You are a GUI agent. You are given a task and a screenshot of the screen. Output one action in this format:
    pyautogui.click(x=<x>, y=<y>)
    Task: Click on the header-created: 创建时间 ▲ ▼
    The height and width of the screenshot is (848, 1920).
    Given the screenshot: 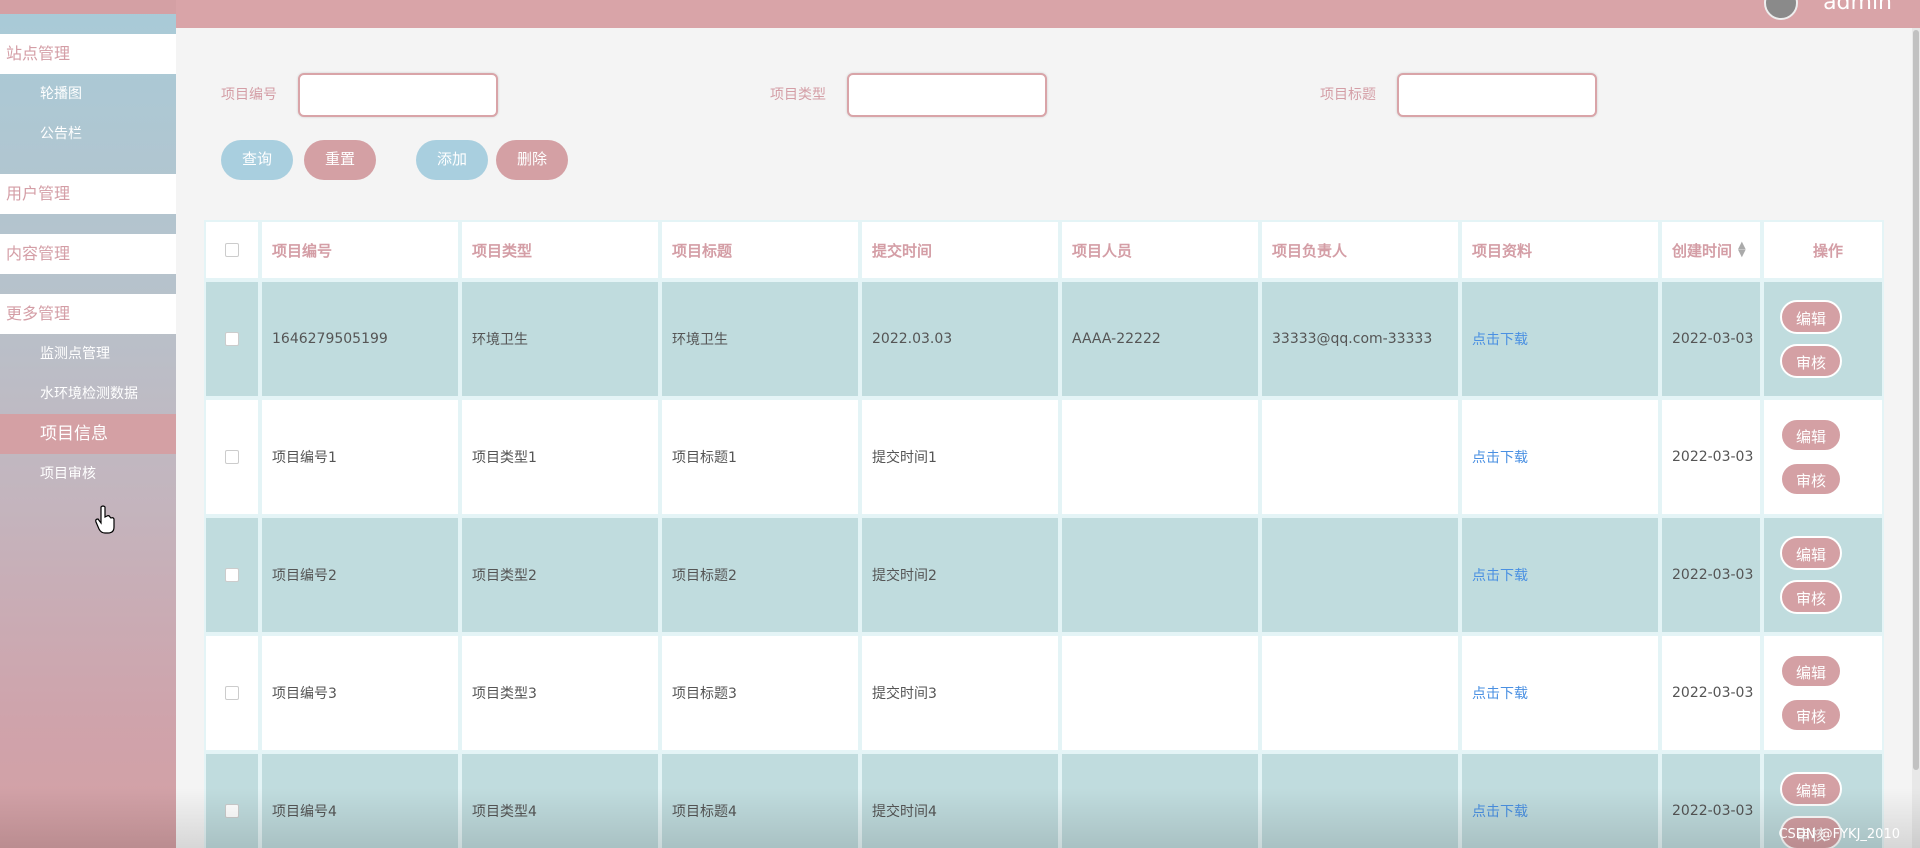 What is the action you would take?
    pyautogui.click(x=1711, y=250)
    